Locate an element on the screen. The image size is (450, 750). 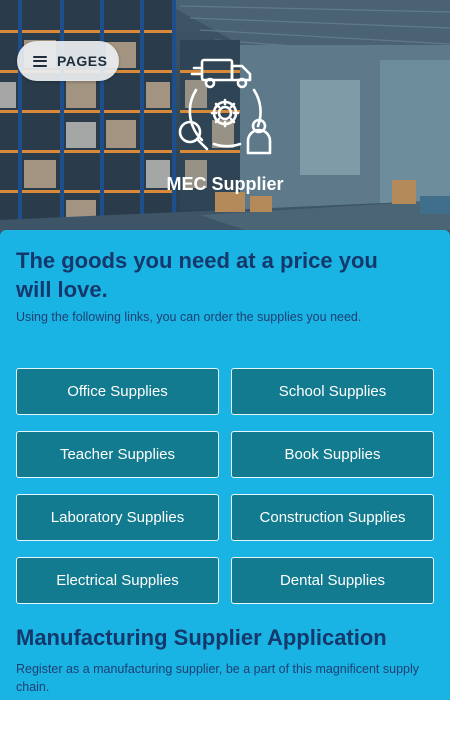
supplier-logo is located at coordinates (225, 106).